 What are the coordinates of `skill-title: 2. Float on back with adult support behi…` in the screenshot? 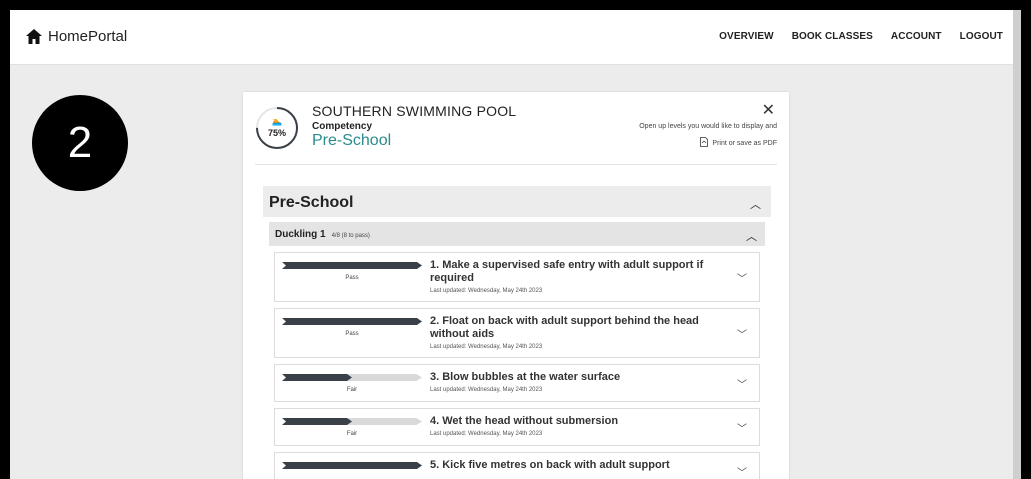 It's located at (564, 327).